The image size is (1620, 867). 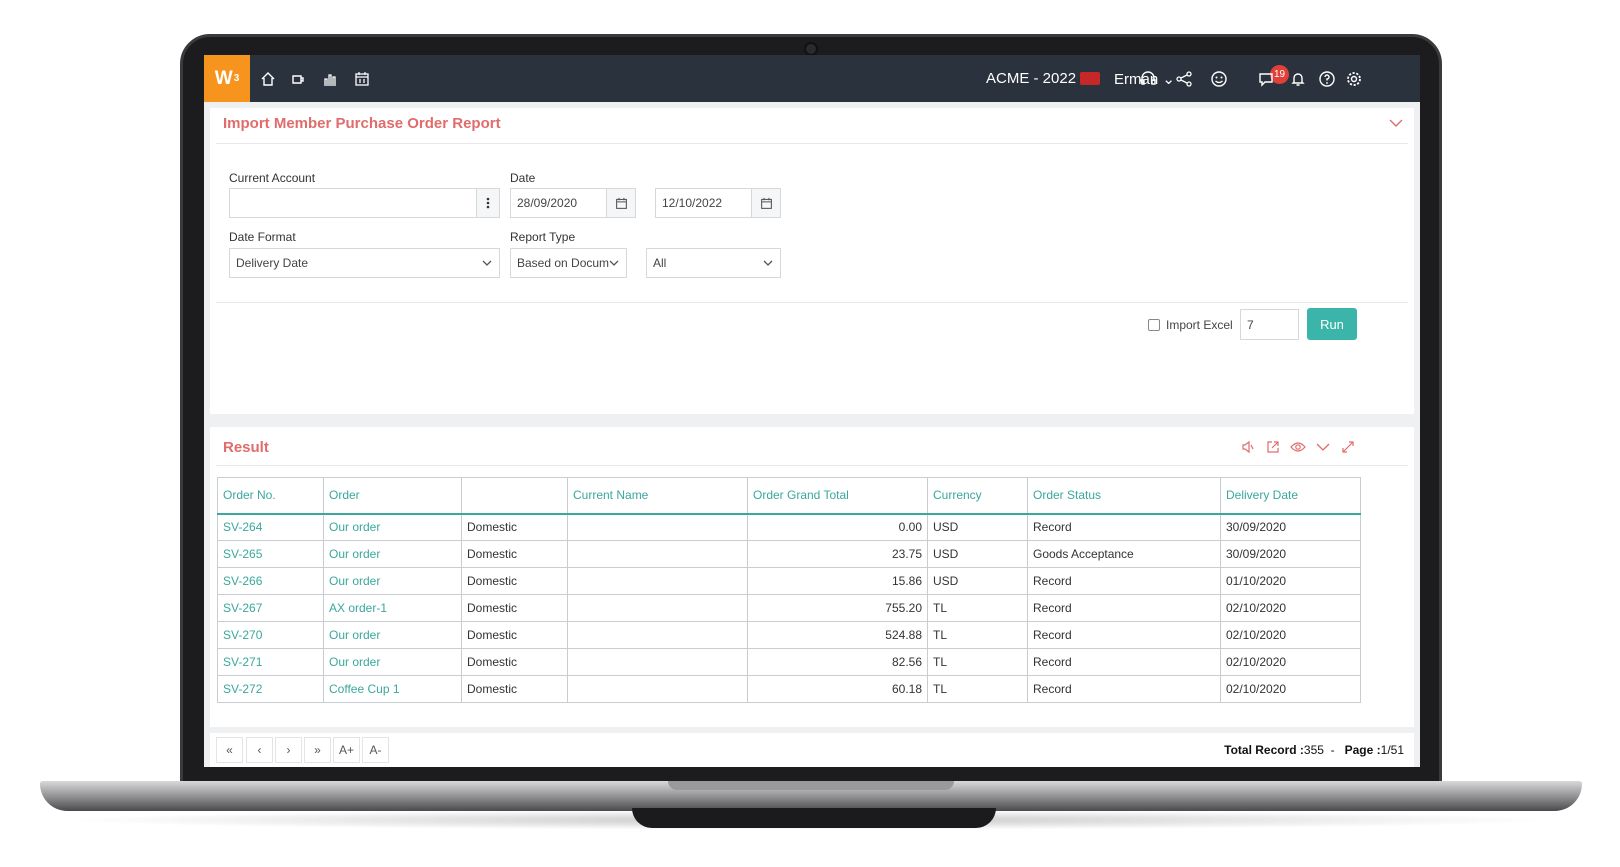 I want to click on date-format-select: Delivery Date, so click(x=364, y=263).